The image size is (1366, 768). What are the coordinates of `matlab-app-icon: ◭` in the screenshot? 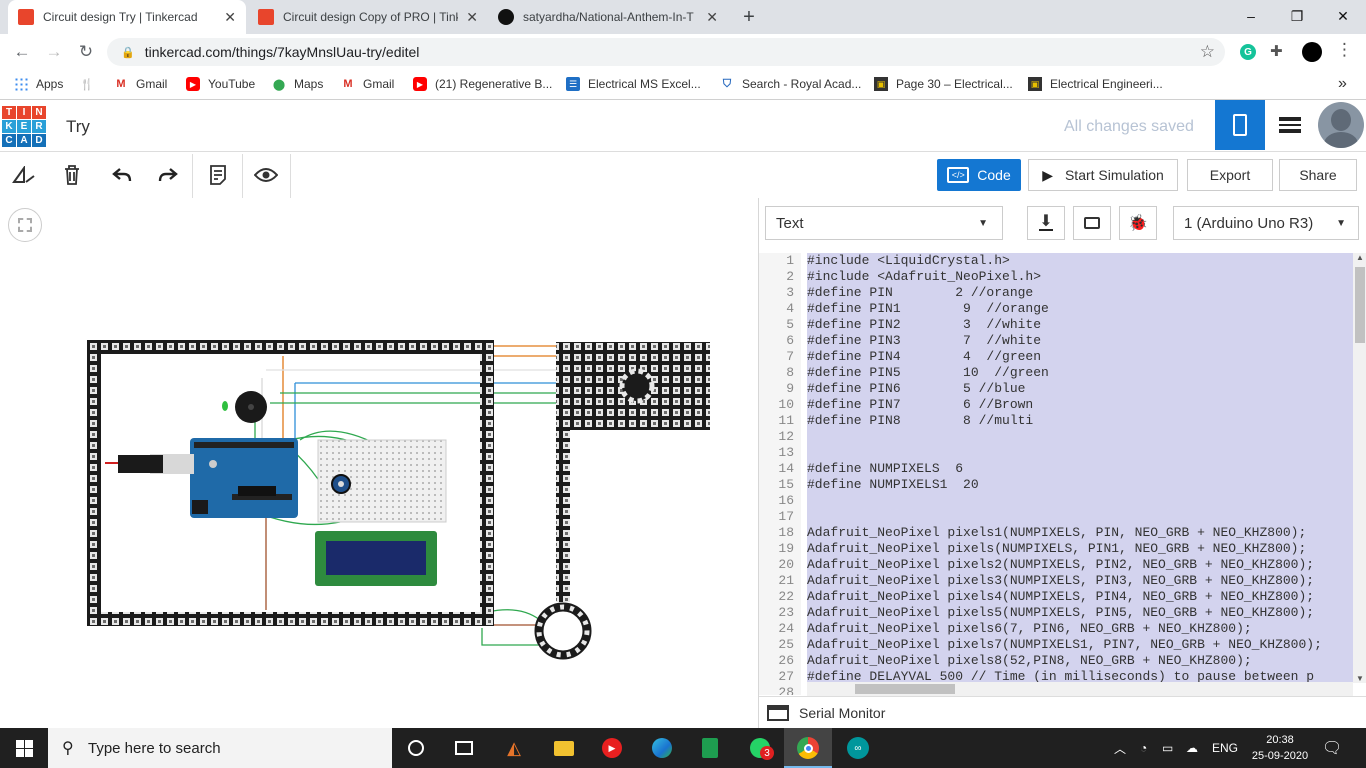 It's located at (514, 748).